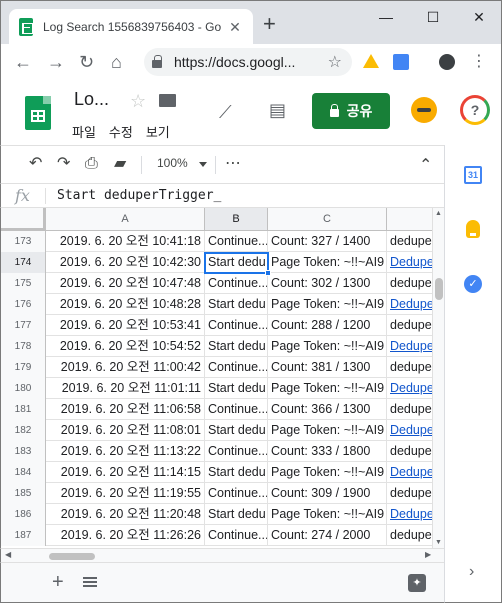 This screenshot has width=502, height=603. What do you see at coordinates (236, 219) in the screenshot?
I see `column-header-b: B` at bounding box center [236, 219].